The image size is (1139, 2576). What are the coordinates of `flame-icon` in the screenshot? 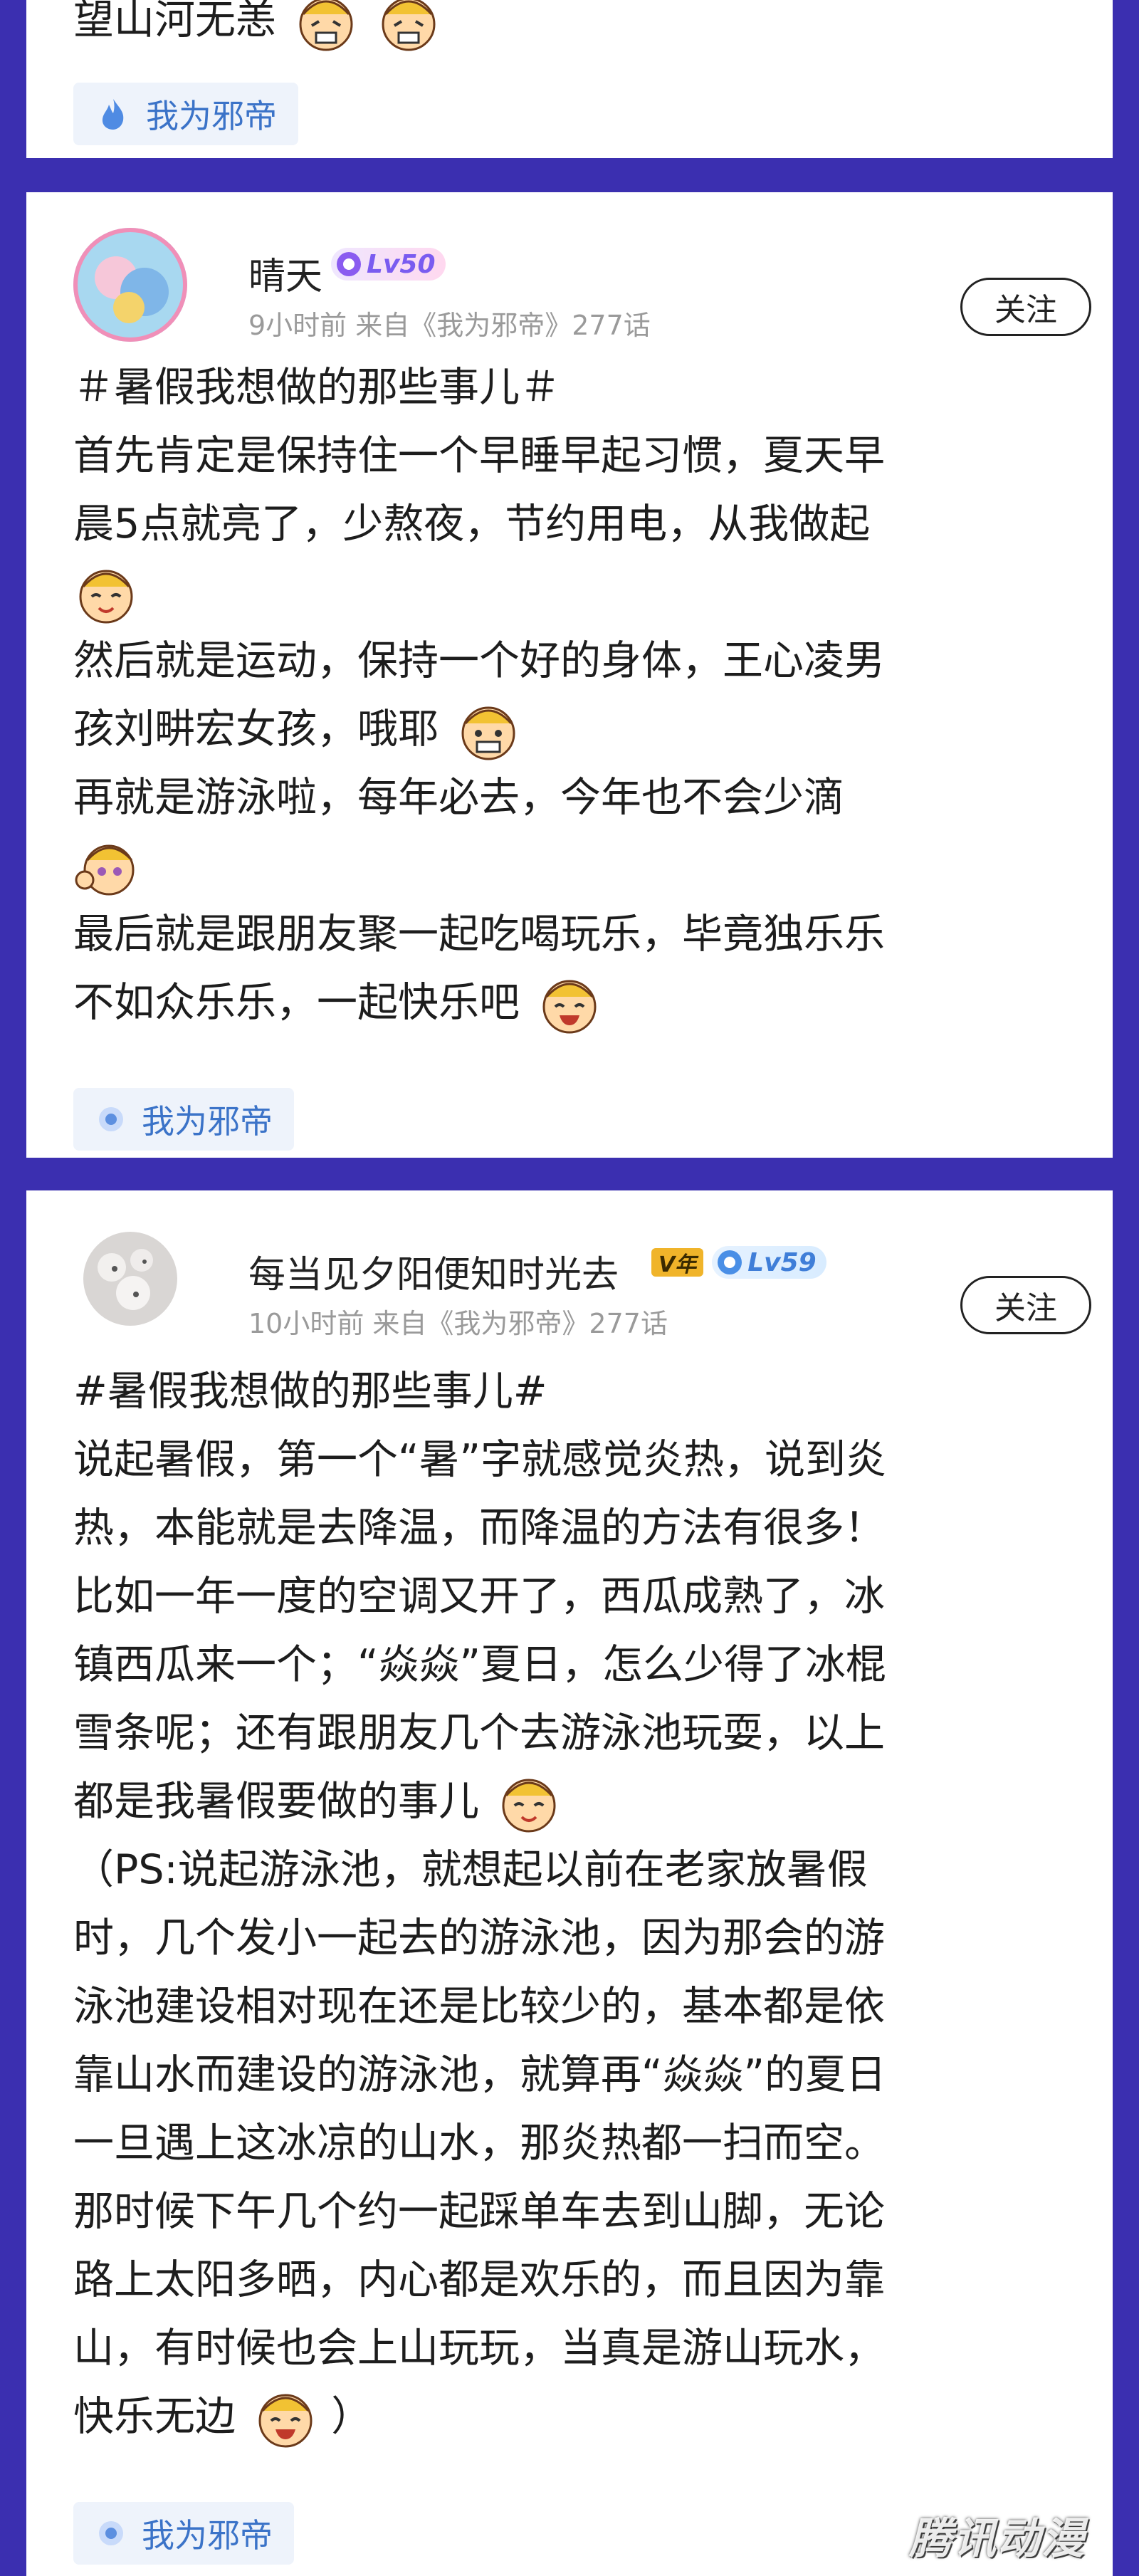 It's located at (113, 114).